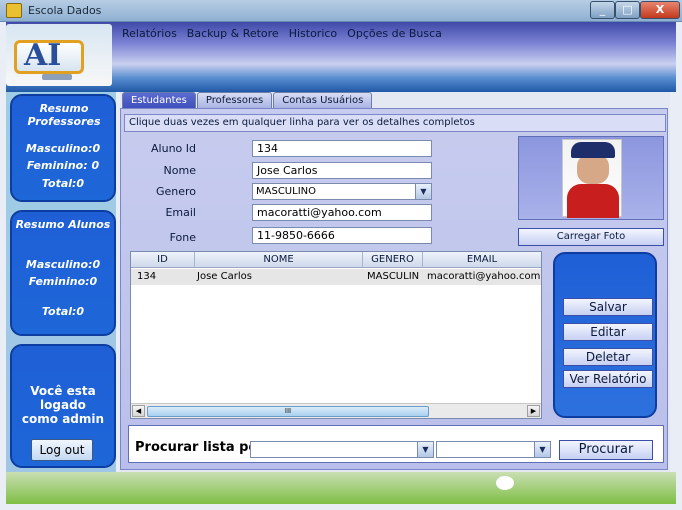 This screenshot has height=510, width=682. What do you see at coordinates (484, 276) in the screenshot?
I see `cell-email: macoratti@yahoo.com` at bounding box center [484, 276].